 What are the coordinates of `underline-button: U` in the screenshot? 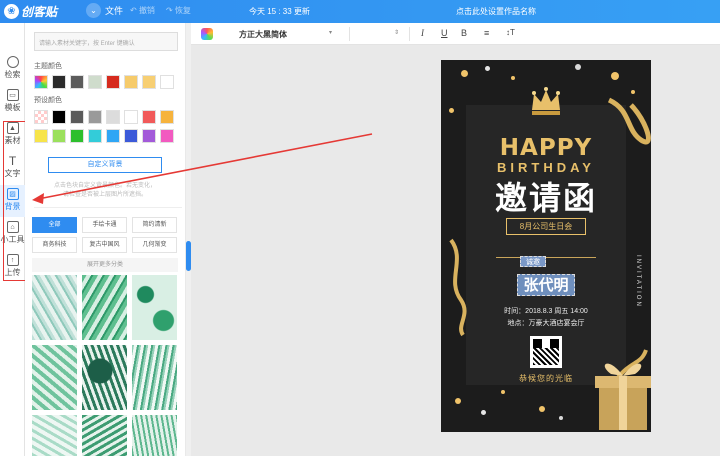 It's located at (444, 33).